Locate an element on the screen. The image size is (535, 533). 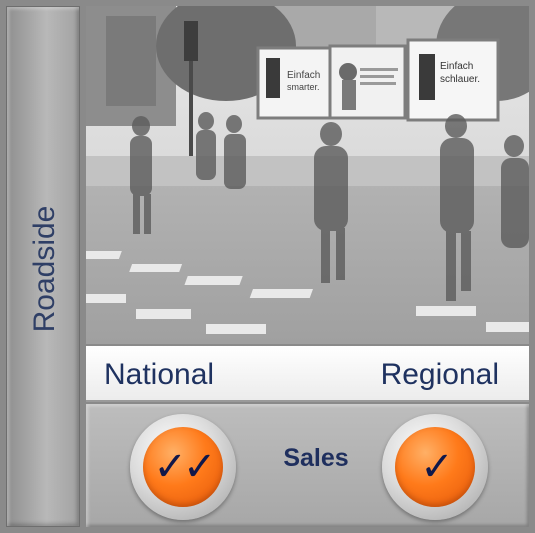
billboard-3: Einfach schlauer. is located at coordinates (453, 80).